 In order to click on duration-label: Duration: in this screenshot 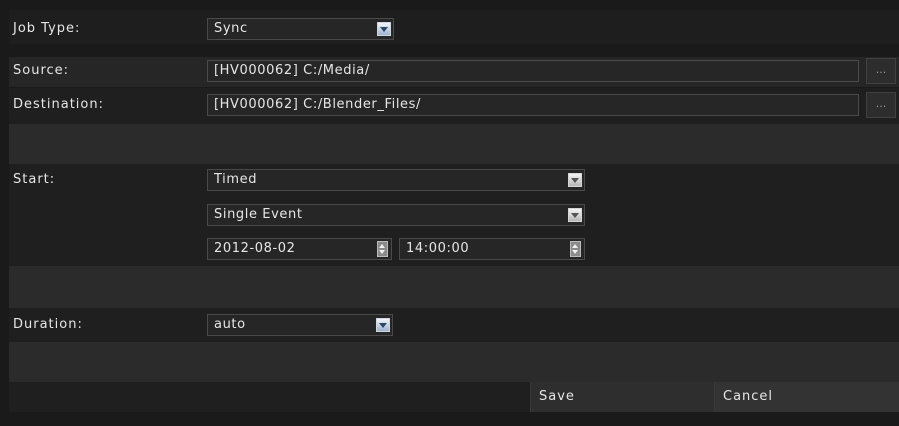, I will do `click(48, 324)`.